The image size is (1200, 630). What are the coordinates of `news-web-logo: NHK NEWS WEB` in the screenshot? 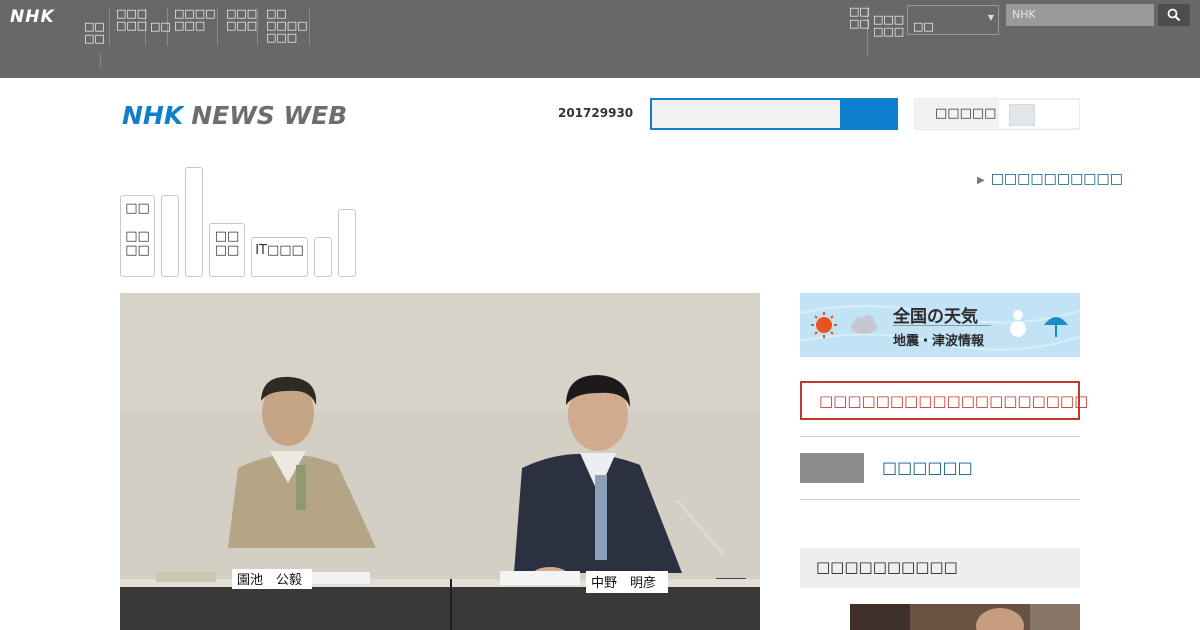 It's located at (234, 115).